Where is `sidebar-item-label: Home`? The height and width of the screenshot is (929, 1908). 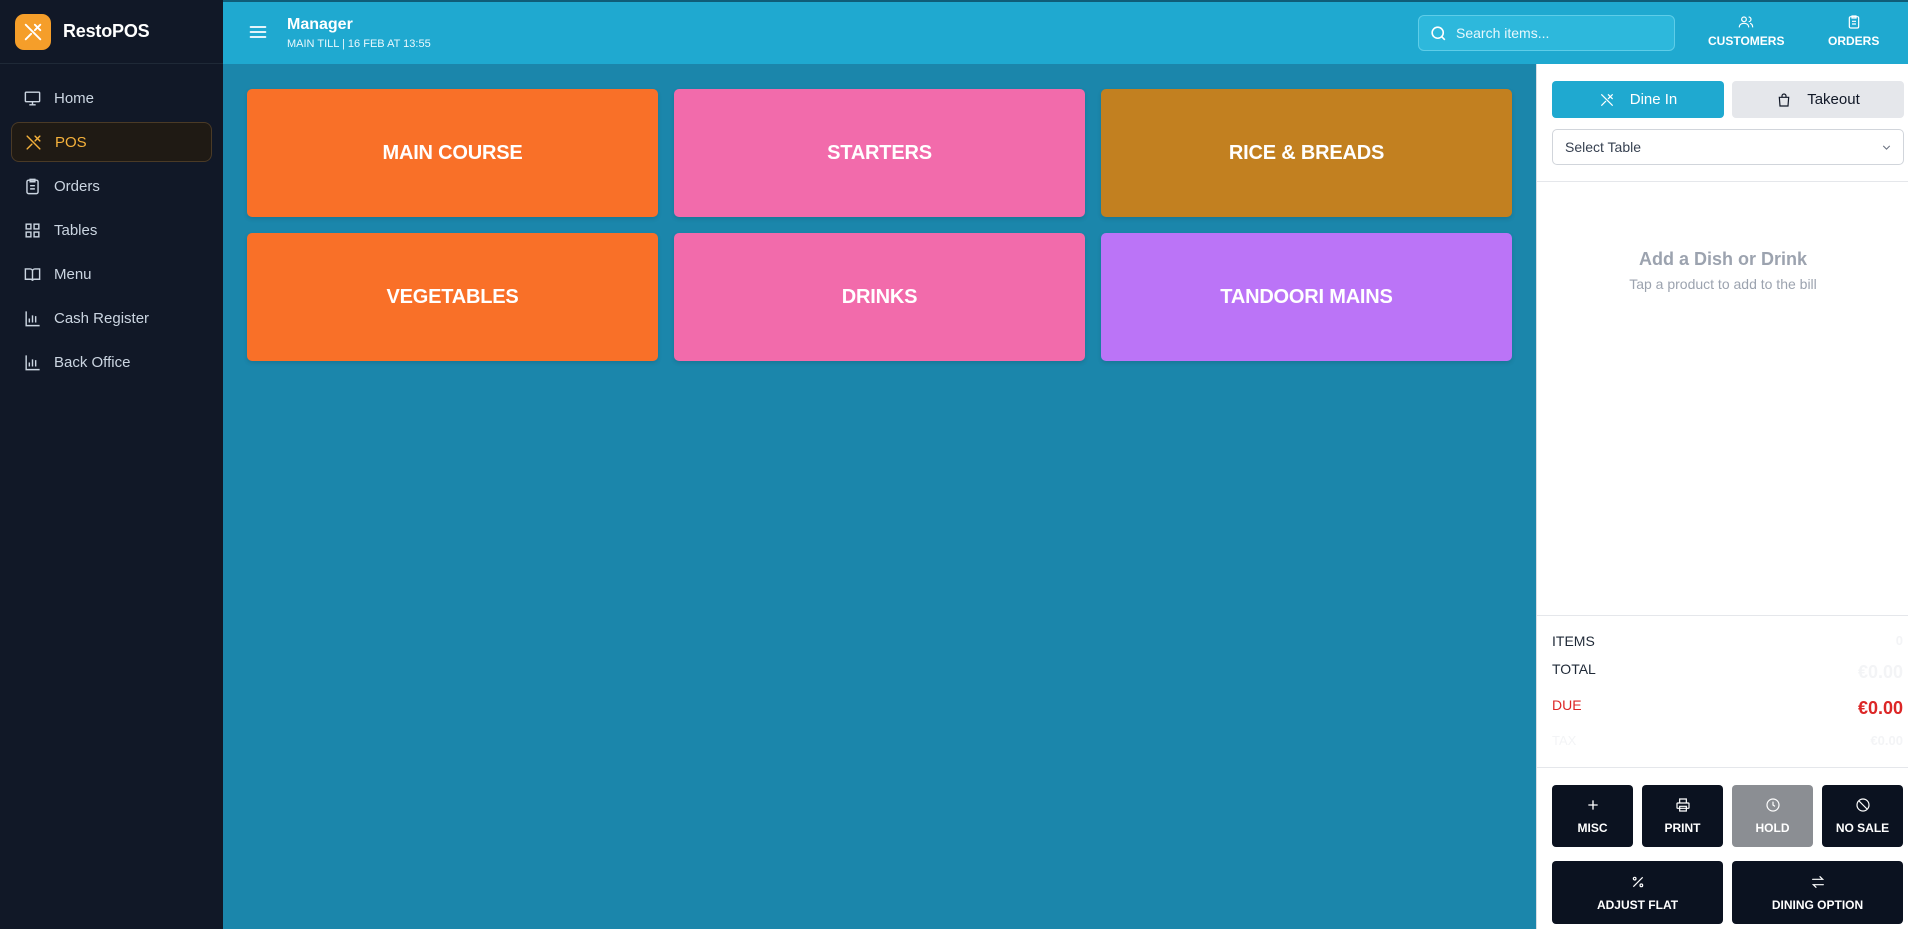
sidebar-item-label: Home is located at coordinates (74, 98).